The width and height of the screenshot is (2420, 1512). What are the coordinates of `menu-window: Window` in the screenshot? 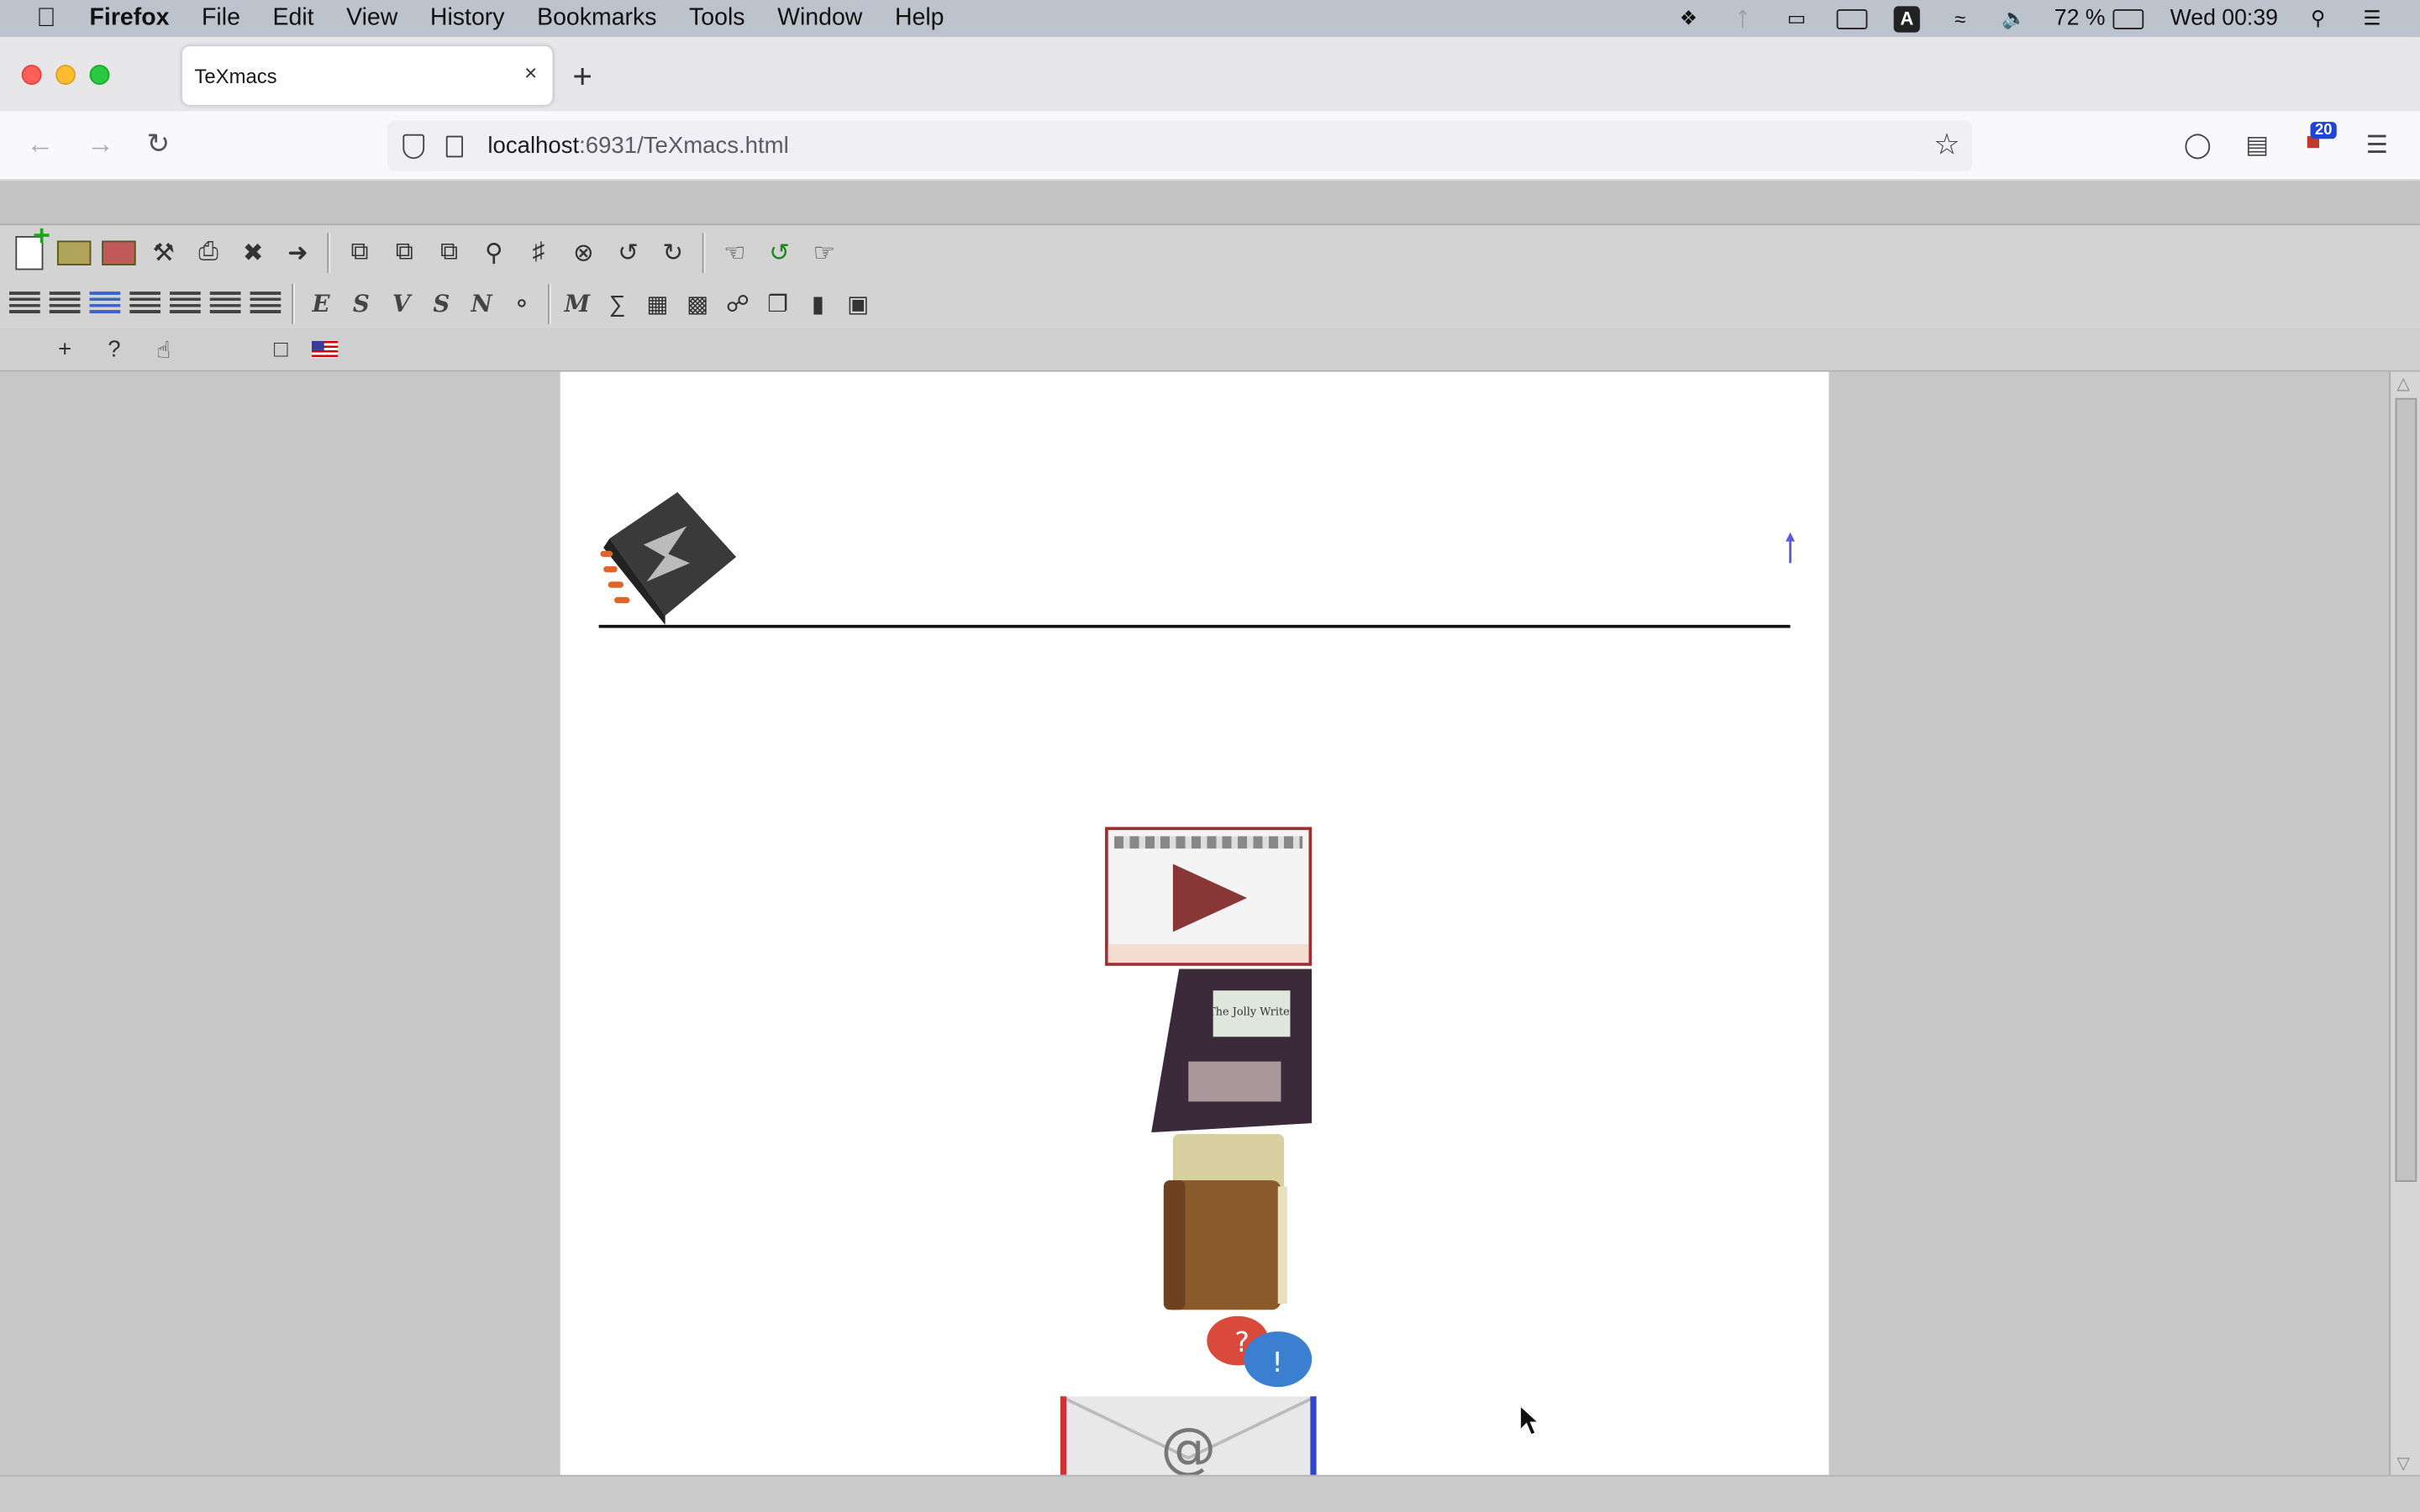 It's located at (819, 19).